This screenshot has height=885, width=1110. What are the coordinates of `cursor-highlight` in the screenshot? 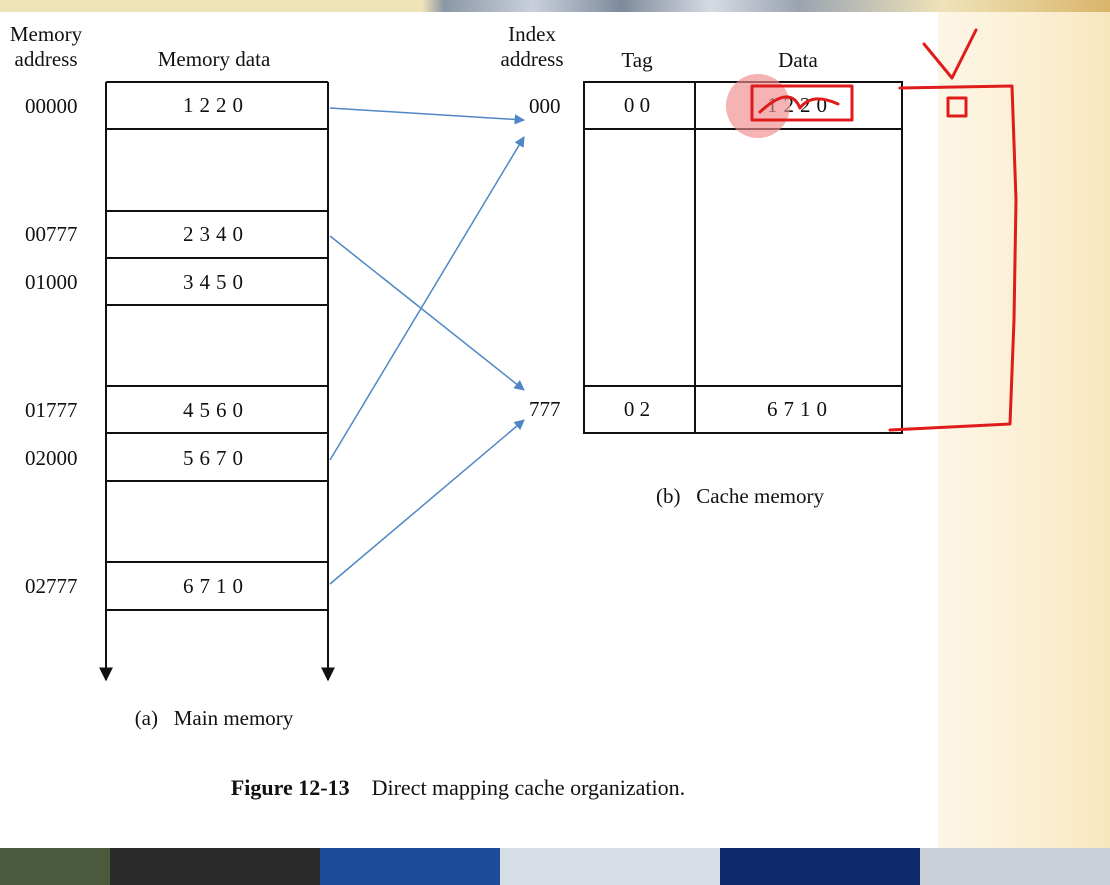 It's located at (758, 106).